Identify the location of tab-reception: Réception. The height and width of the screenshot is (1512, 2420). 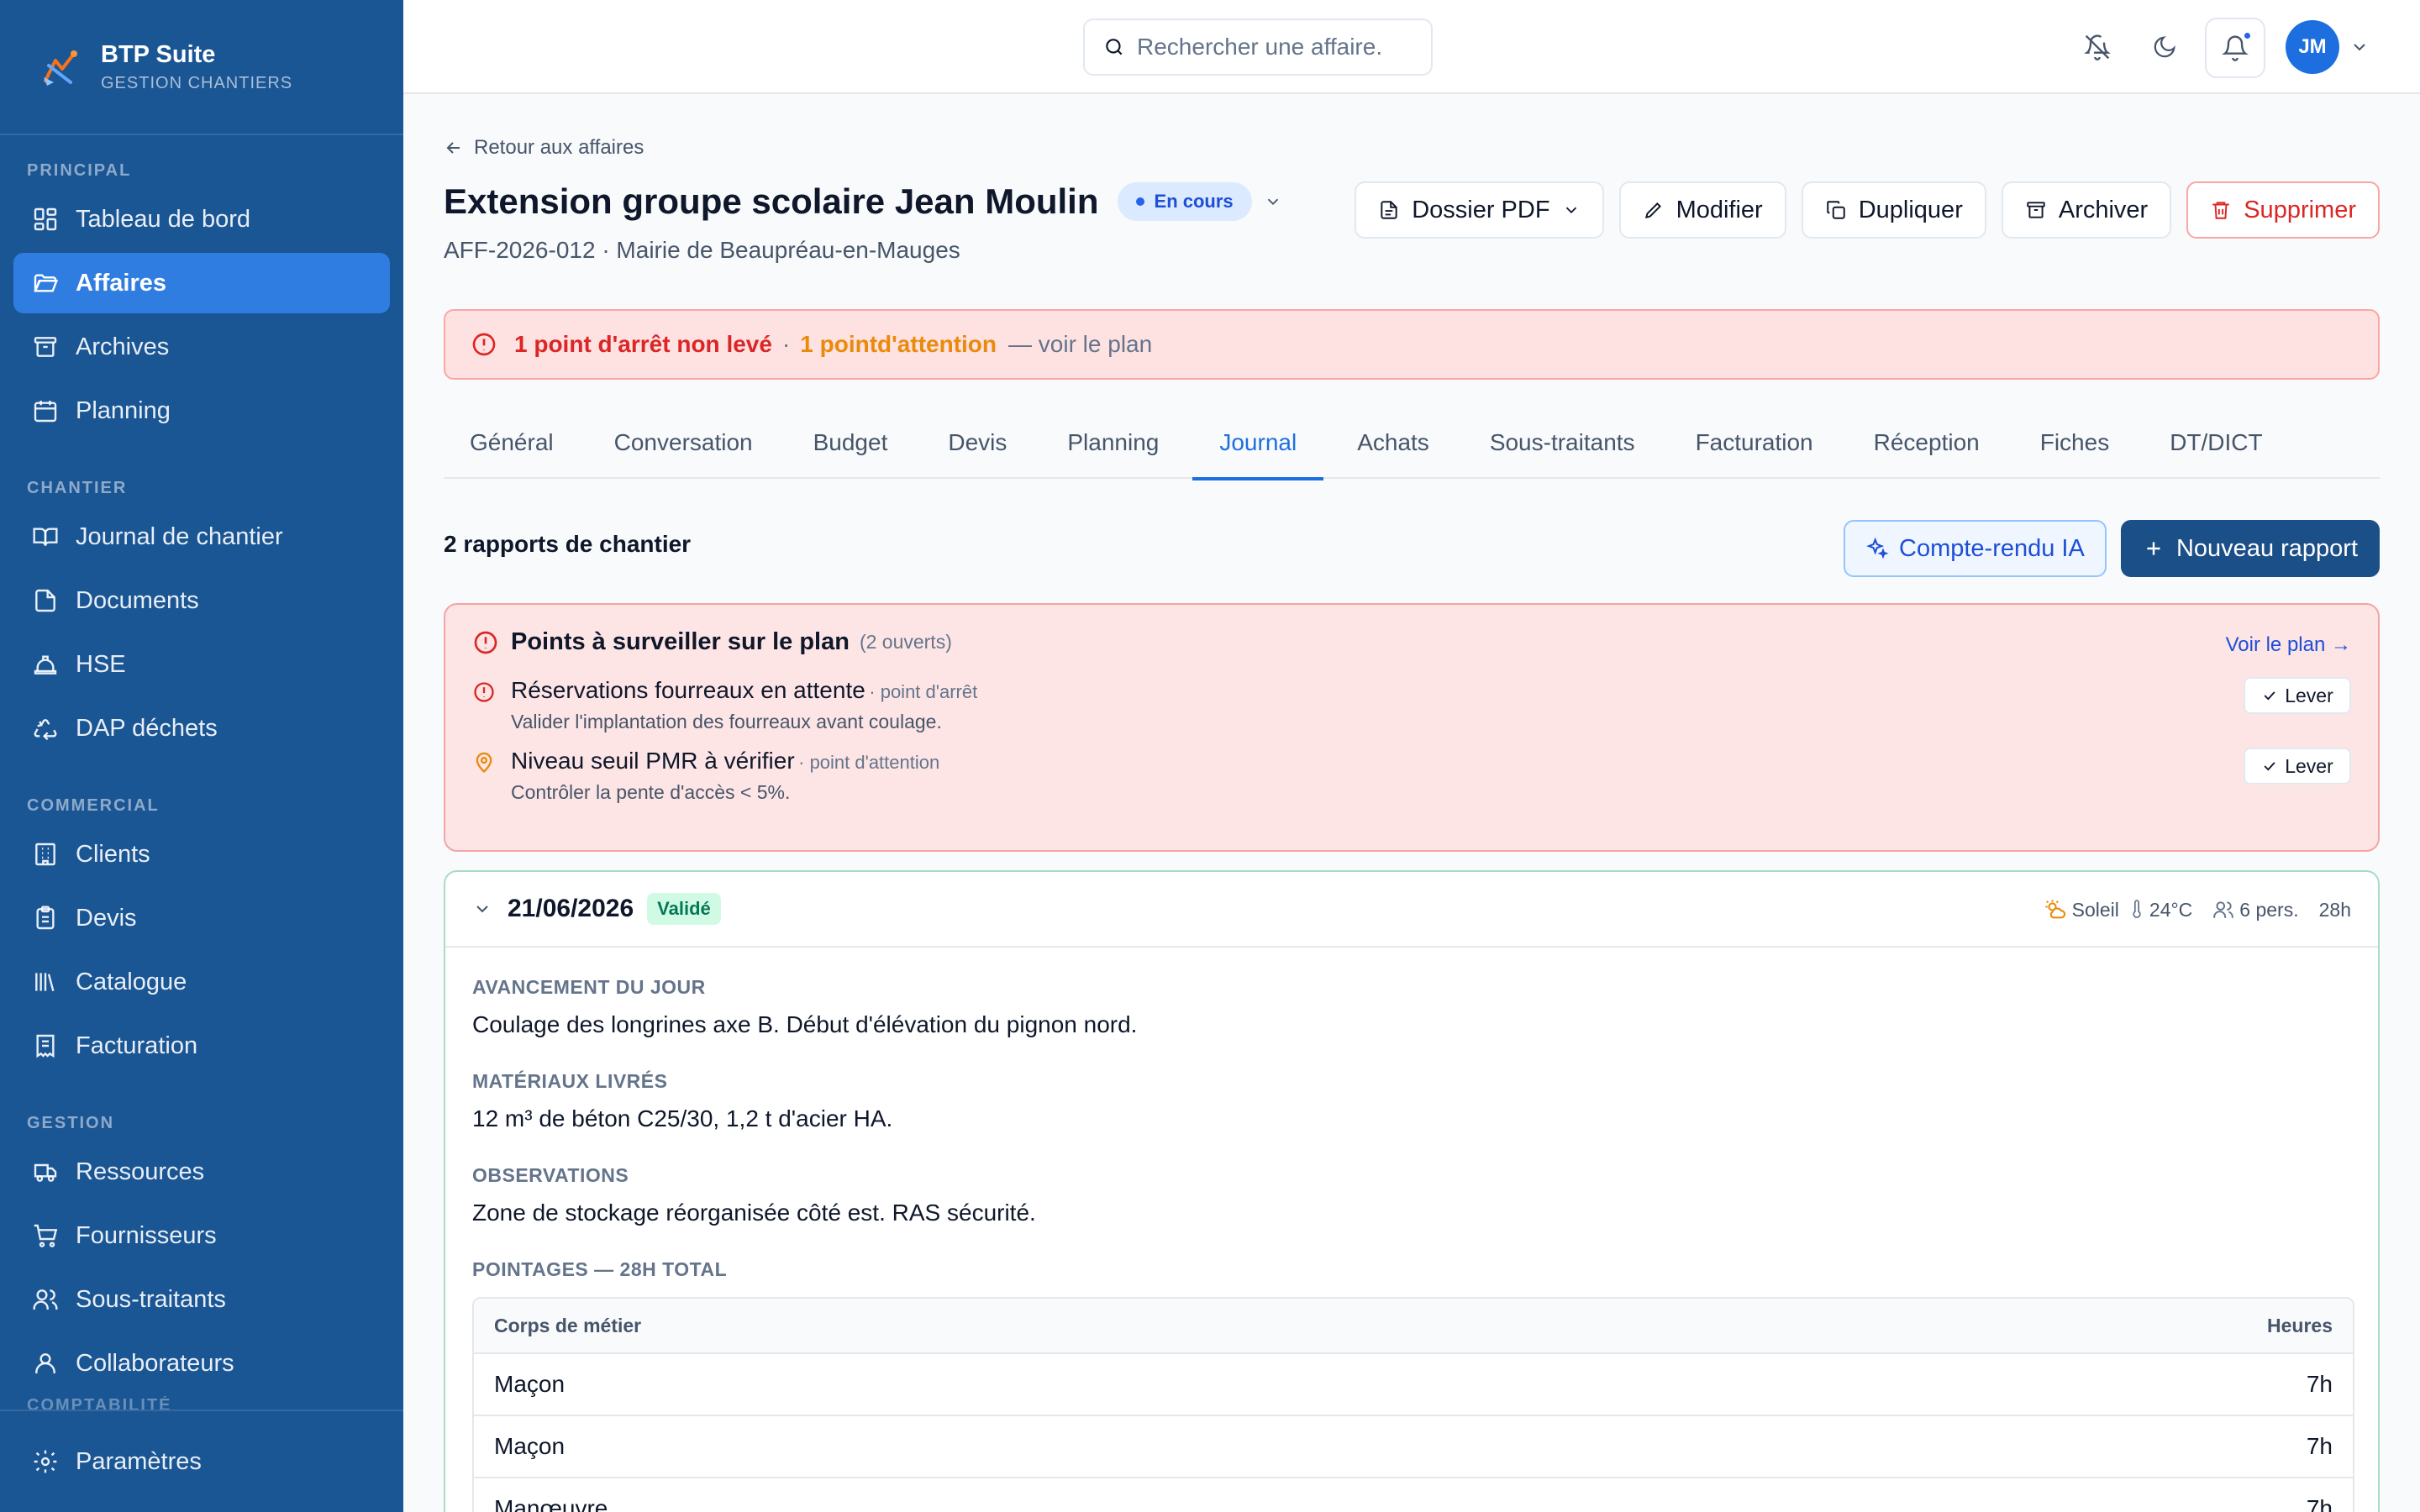
(1927, 443).